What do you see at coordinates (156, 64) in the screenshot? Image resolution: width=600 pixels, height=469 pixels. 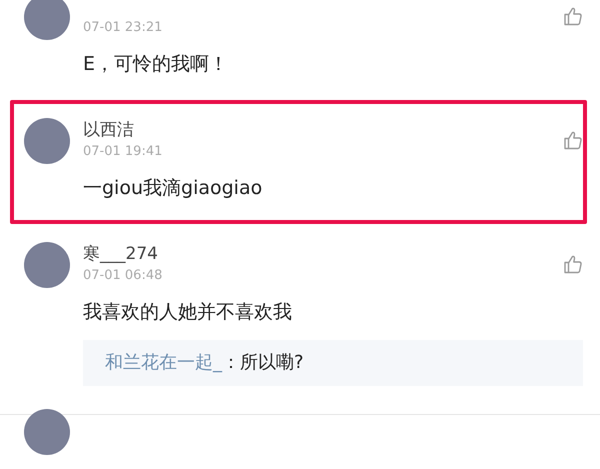 I see `comment-text: E，可怜的我啊！` at bounding box center [156, 64].